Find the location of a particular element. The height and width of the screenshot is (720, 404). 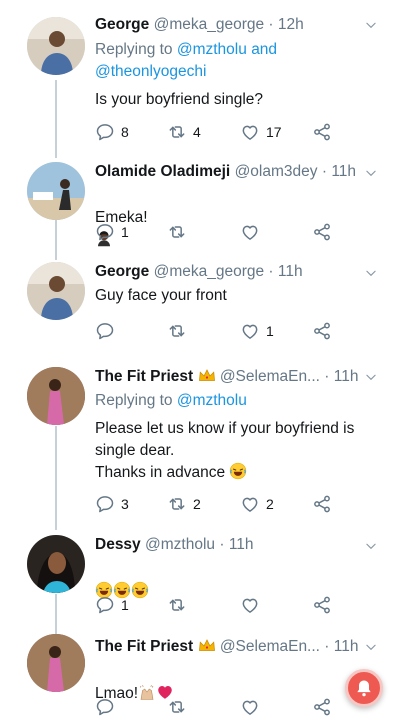

user-handle: @olam3dey is located at coordinates (276, 171).